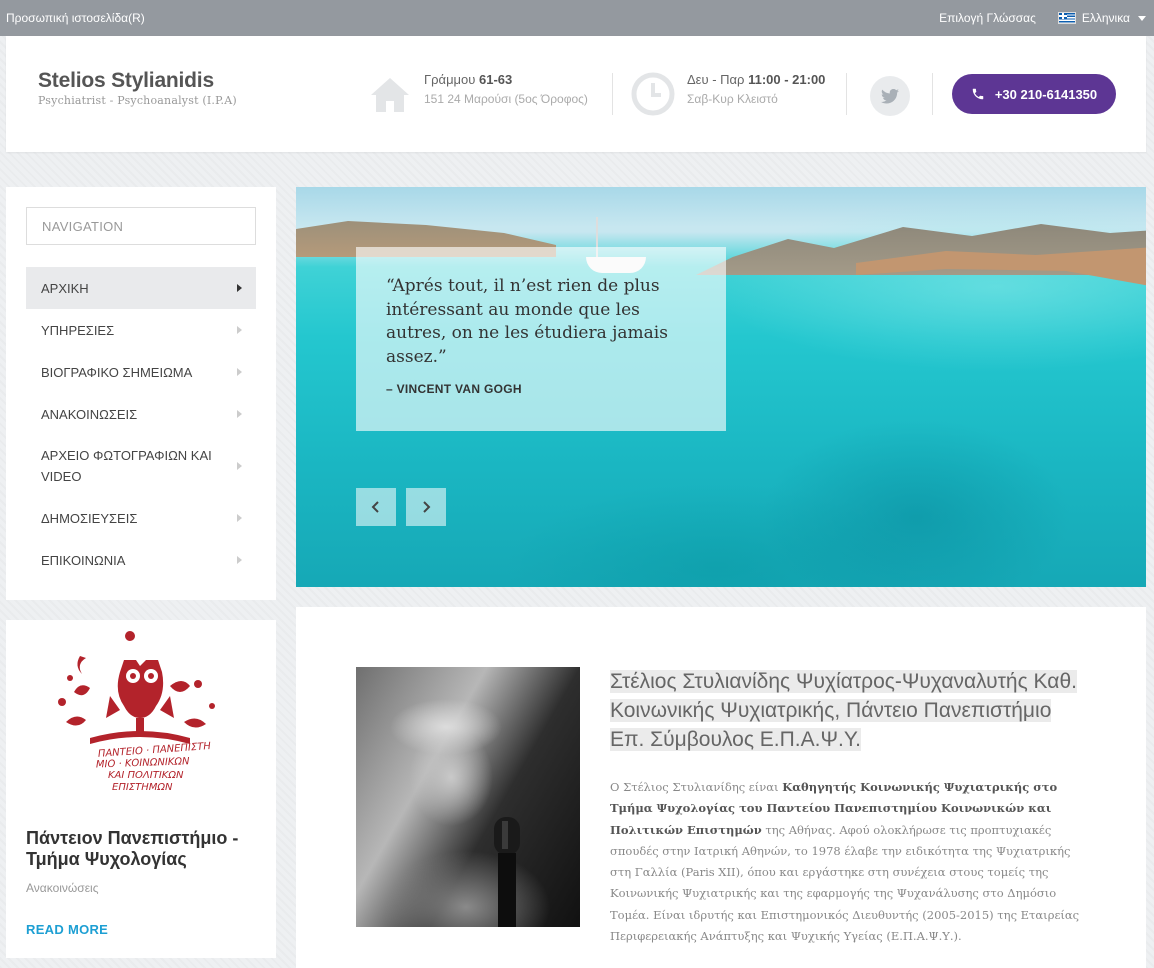 This screenshot has height=968, width=1154. Describe the element at coordinates (141, 518) in the screenshot. I see `nav-item-publications: ΔΗΜΟΣΙΕΥΣΕΙΣ` at that location.